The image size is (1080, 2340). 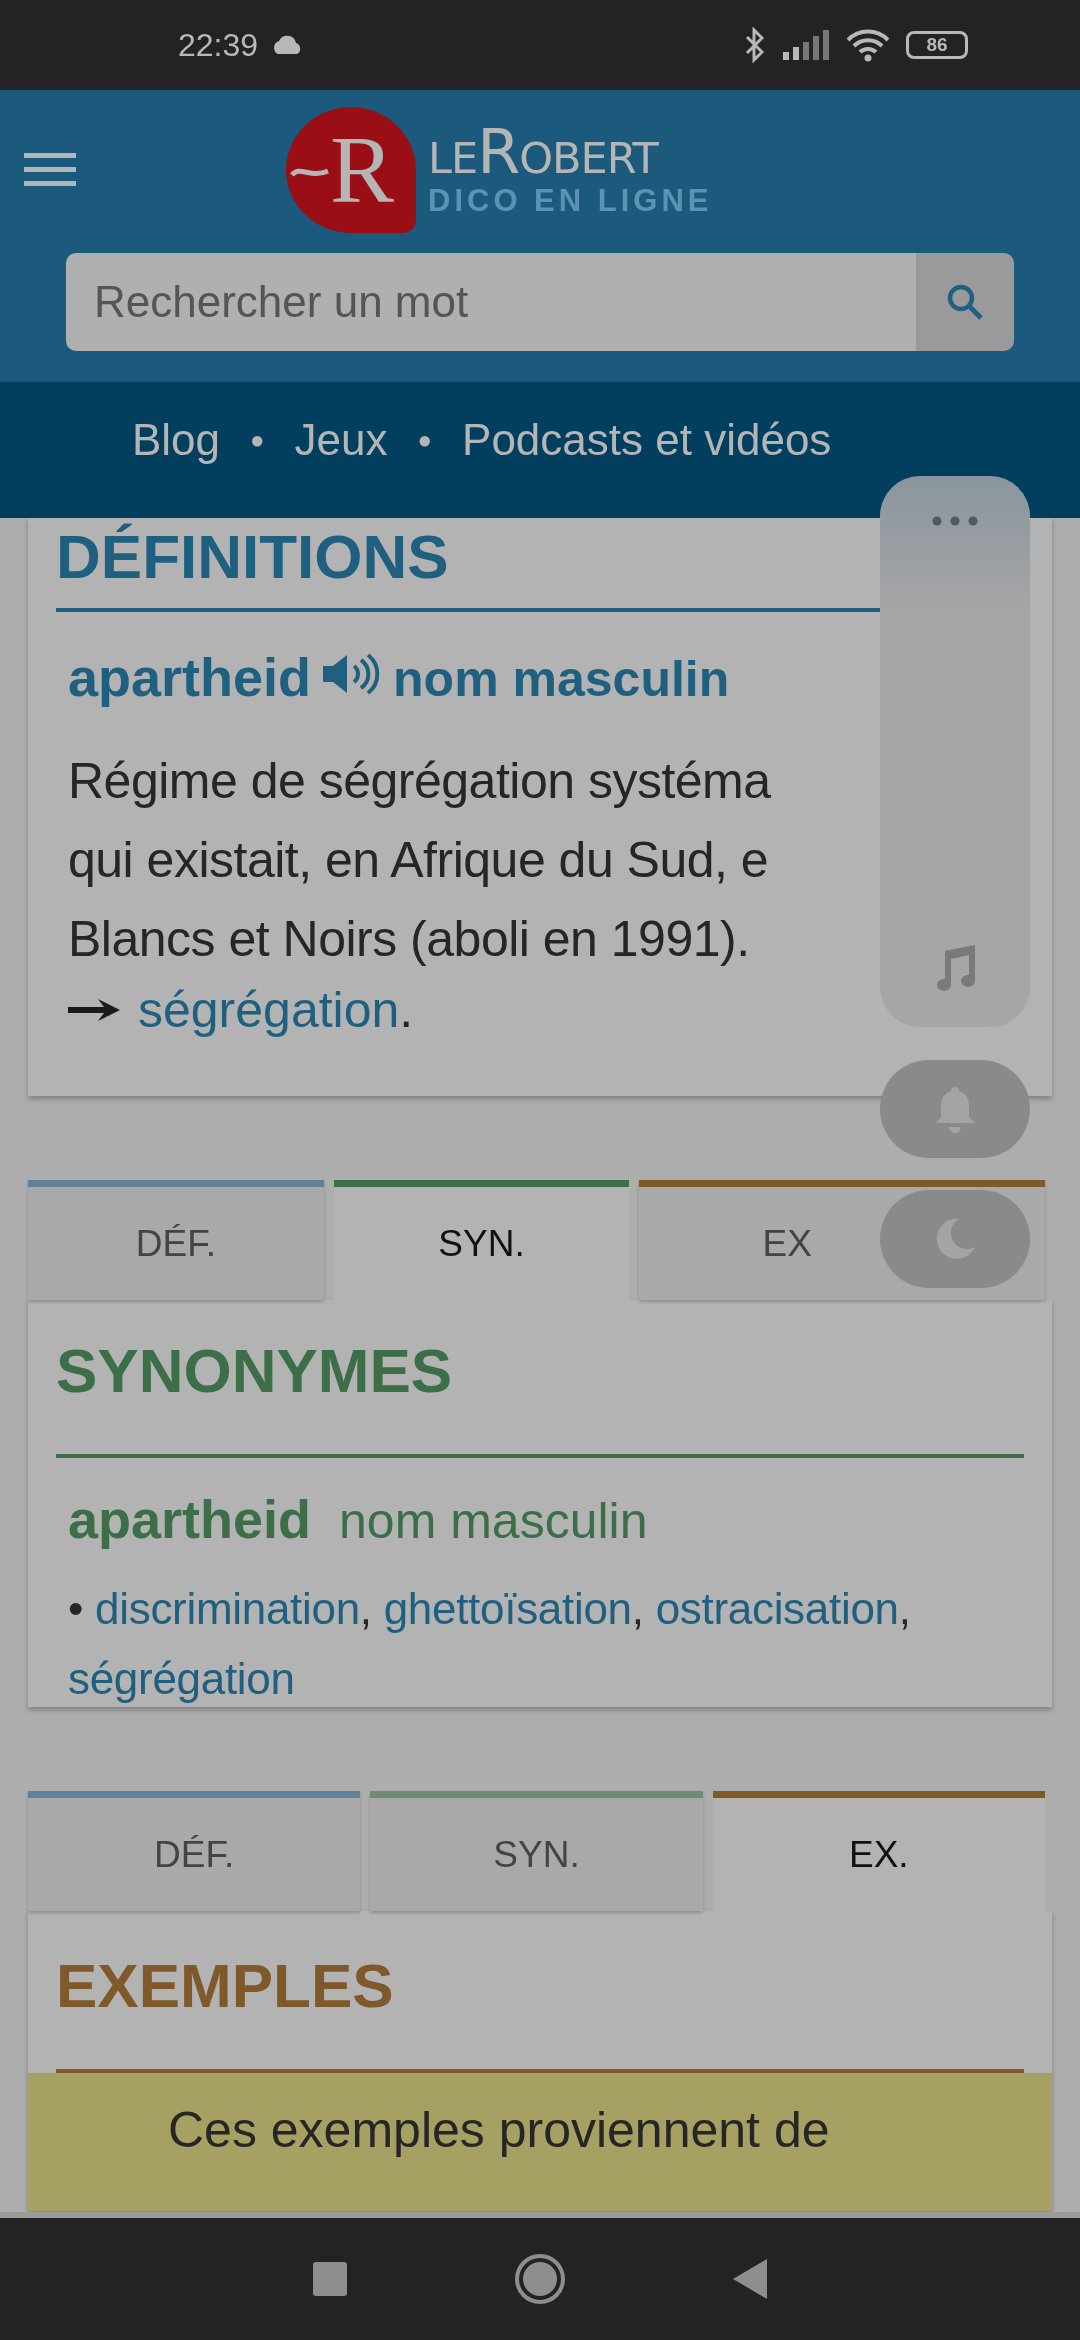 What do you see at coordinates (225, 1987) in the screenshot?
I see `section-heading: EXEMPLES` at bounding box center [225, 1987].